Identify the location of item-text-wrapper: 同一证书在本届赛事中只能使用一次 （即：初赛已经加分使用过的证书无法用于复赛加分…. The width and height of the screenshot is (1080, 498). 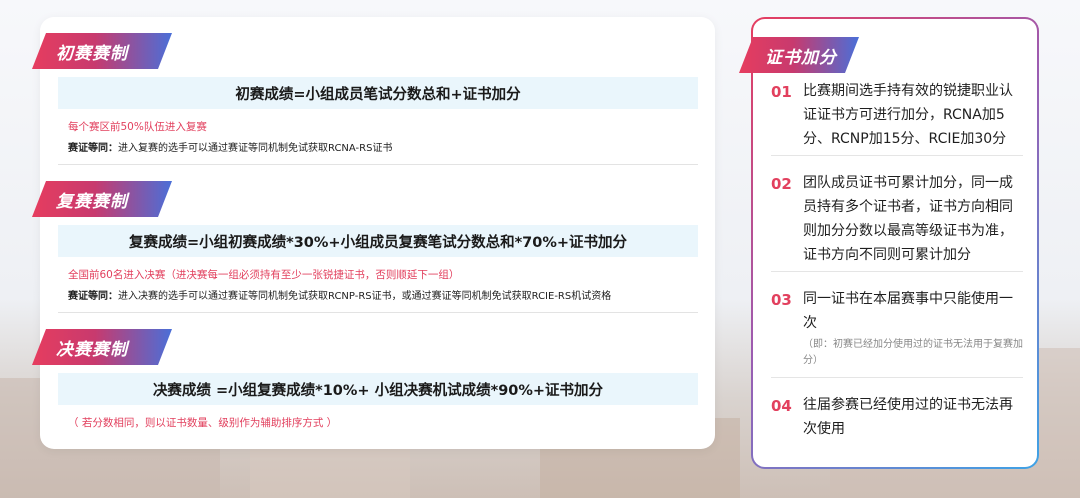
(914, 328).